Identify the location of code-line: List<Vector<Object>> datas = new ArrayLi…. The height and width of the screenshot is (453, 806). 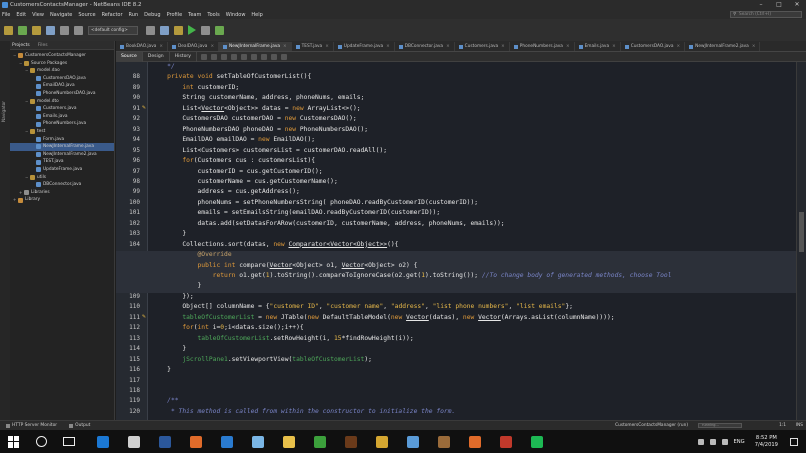
(256, 110).